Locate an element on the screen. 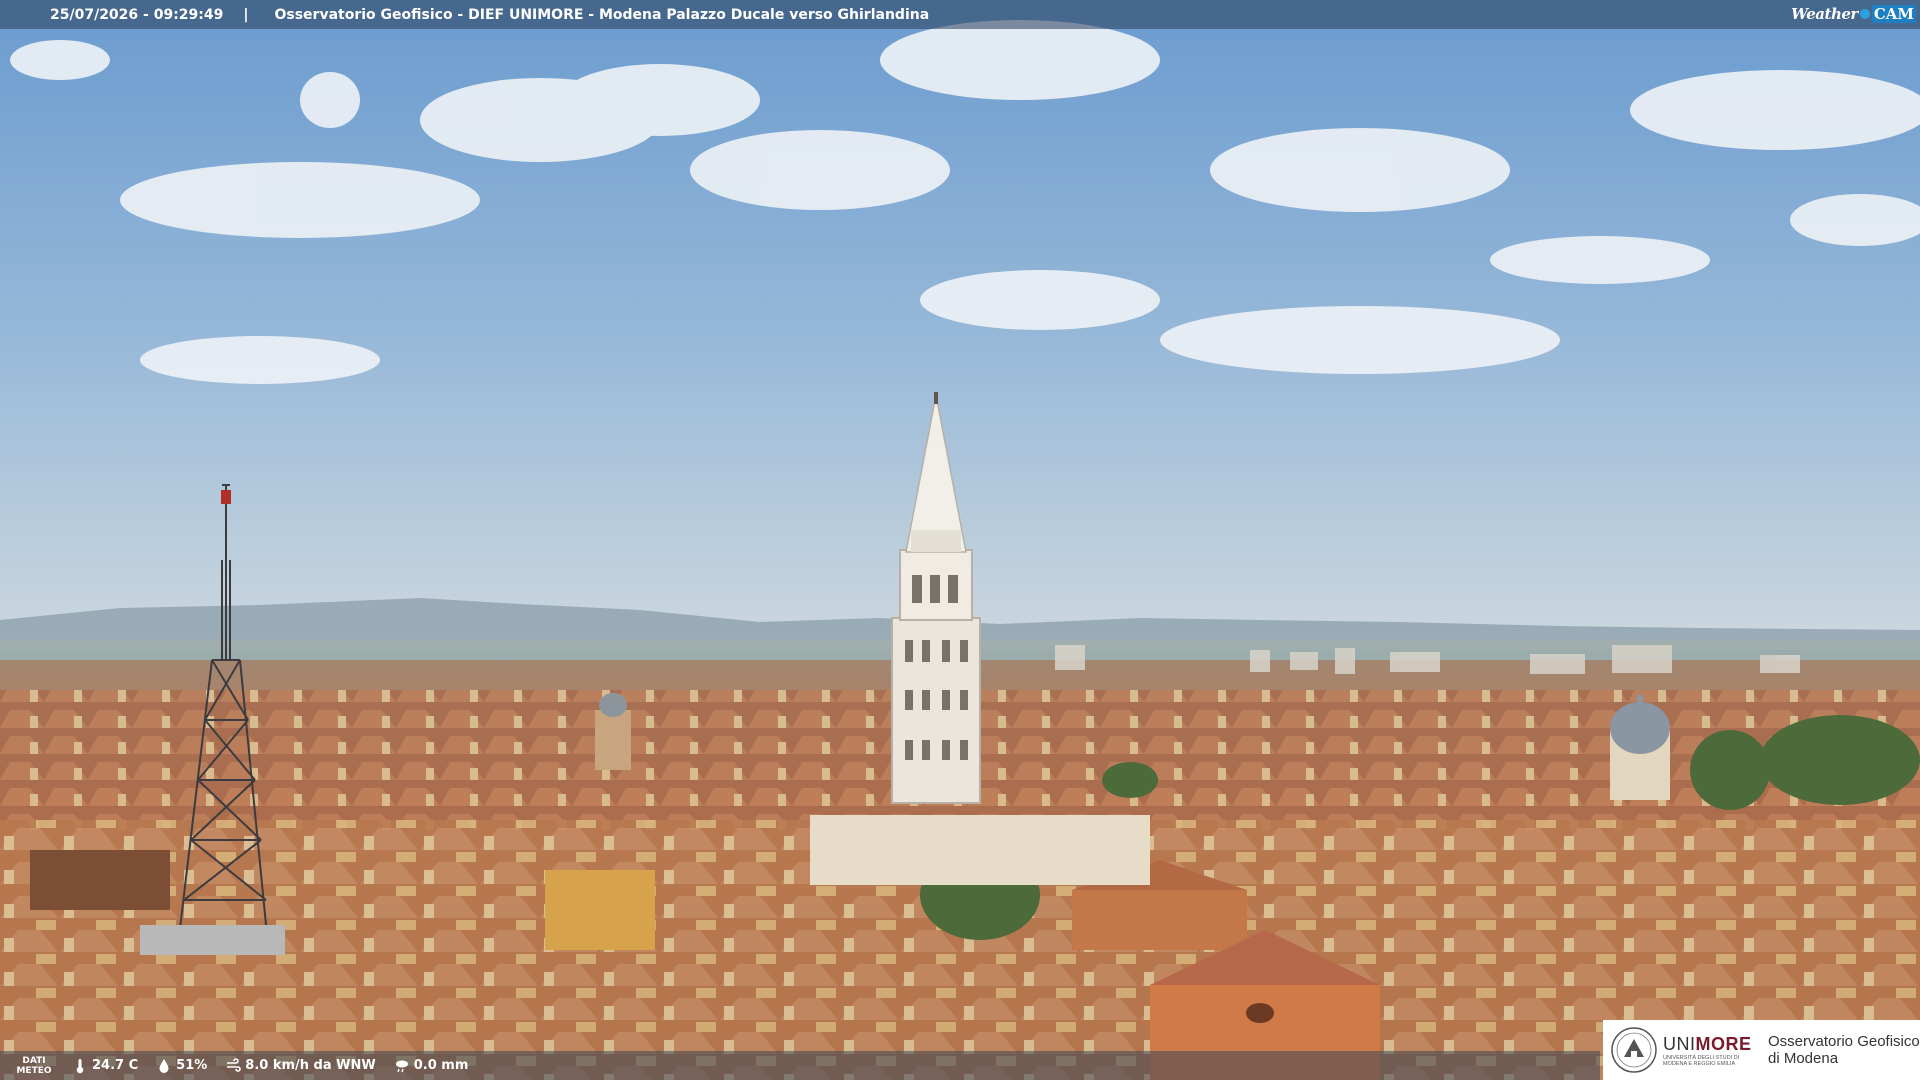 The height and width of the screenshot is (1080, 1920). dati-meteo-label: DATI METEO is located at coordinates (34, 1066).